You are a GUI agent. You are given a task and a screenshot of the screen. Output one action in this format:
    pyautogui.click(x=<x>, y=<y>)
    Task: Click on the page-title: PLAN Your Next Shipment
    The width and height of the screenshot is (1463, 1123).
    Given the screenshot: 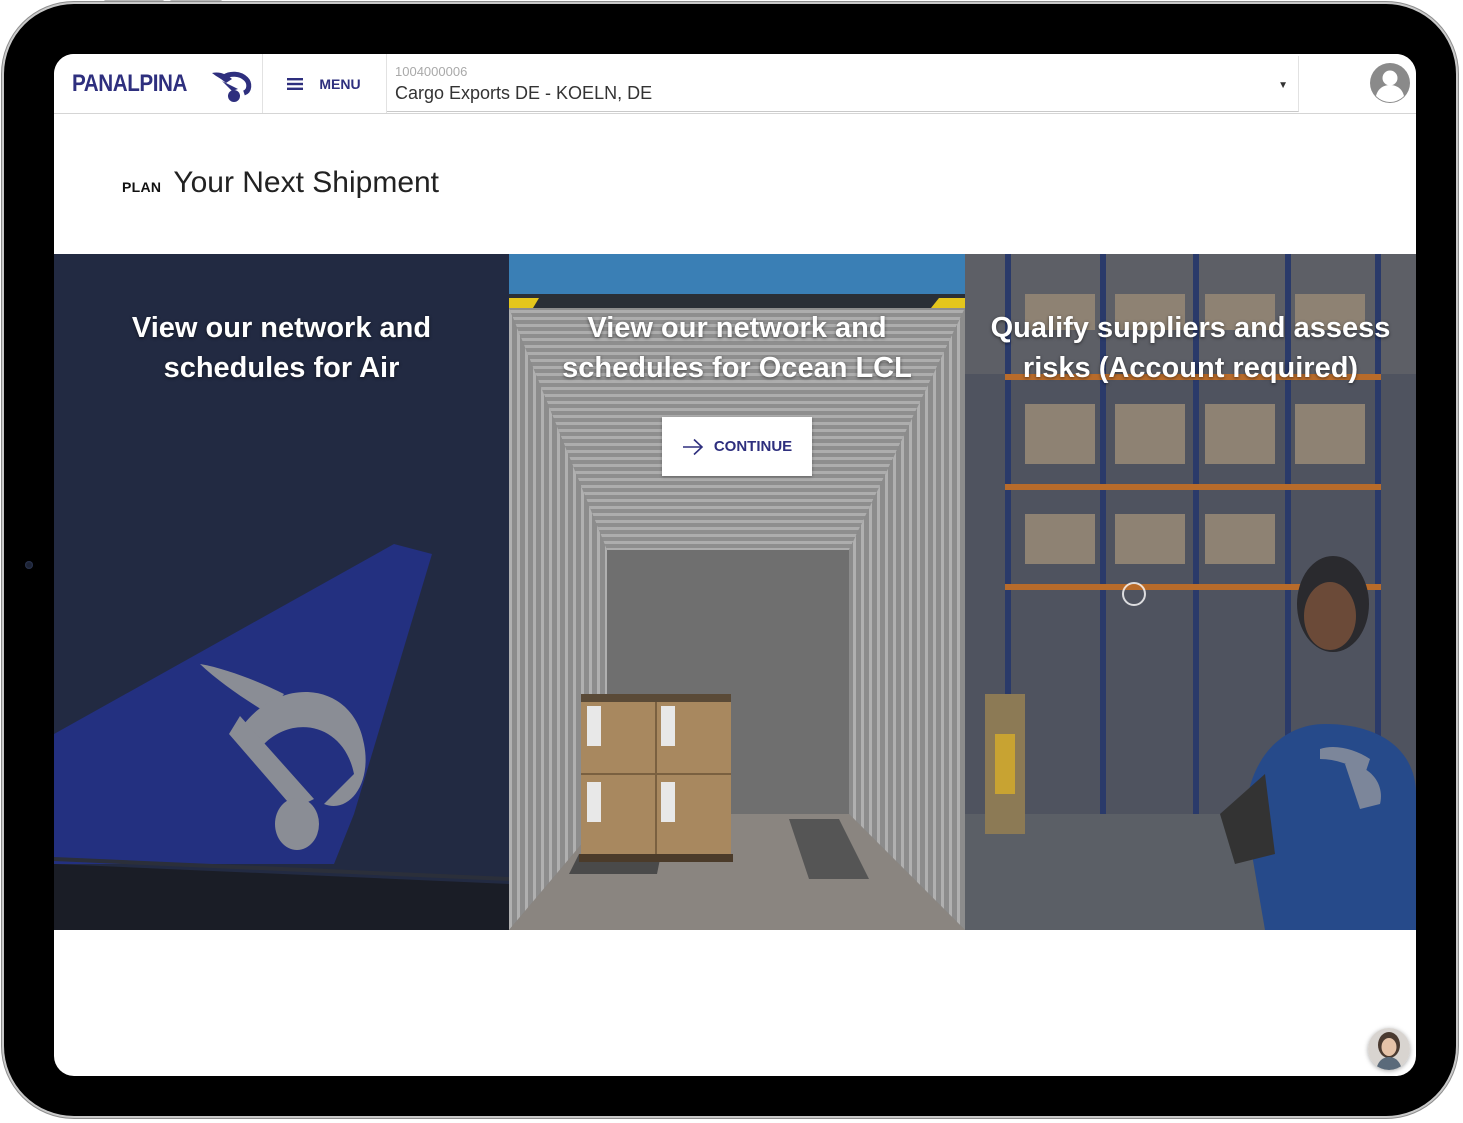 What is the action you would take?
    pyautogui.click(x=280, y=183)
    